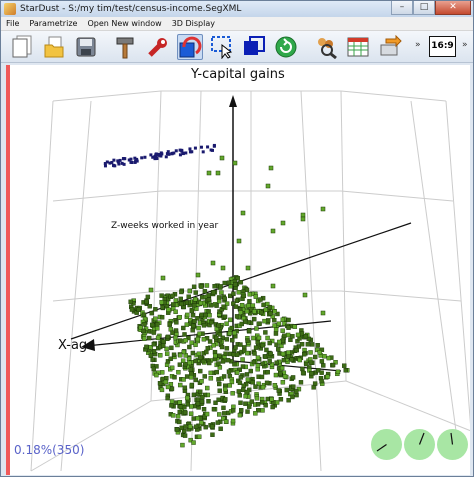 This screenshot has width=474, height=477. What do you see at coordinates (386, 444) in the screenshot?
I see `rotation-gauge-x` at bounding box center [386, 444].